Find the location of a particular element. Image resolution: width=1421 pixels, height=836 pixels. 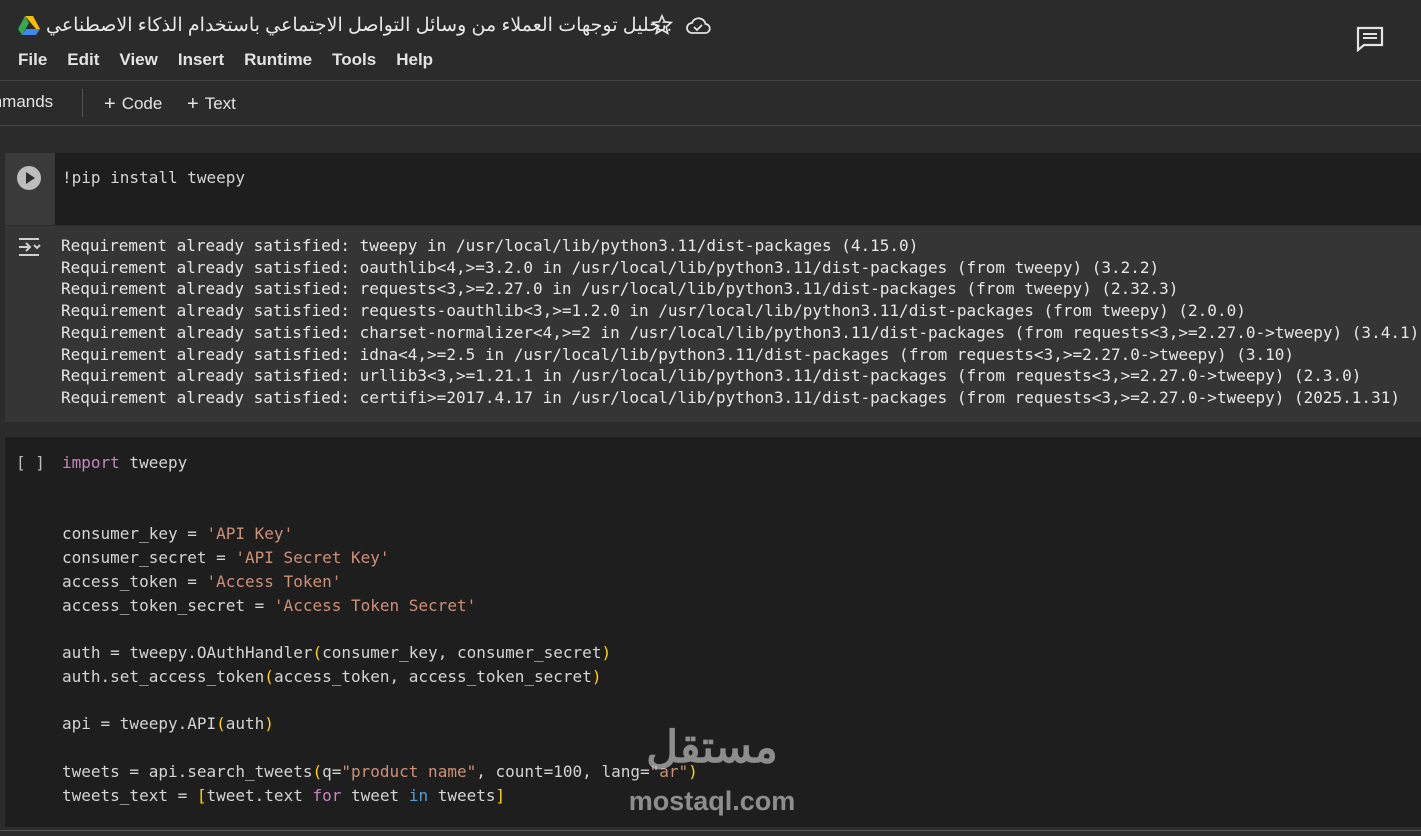

bracket: [ is located at coordinates (201, 795).